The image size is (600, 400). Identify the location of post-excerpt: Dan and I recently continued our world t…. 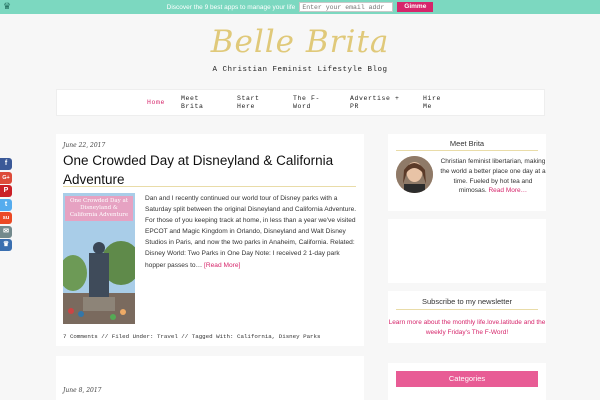
(252, 232).